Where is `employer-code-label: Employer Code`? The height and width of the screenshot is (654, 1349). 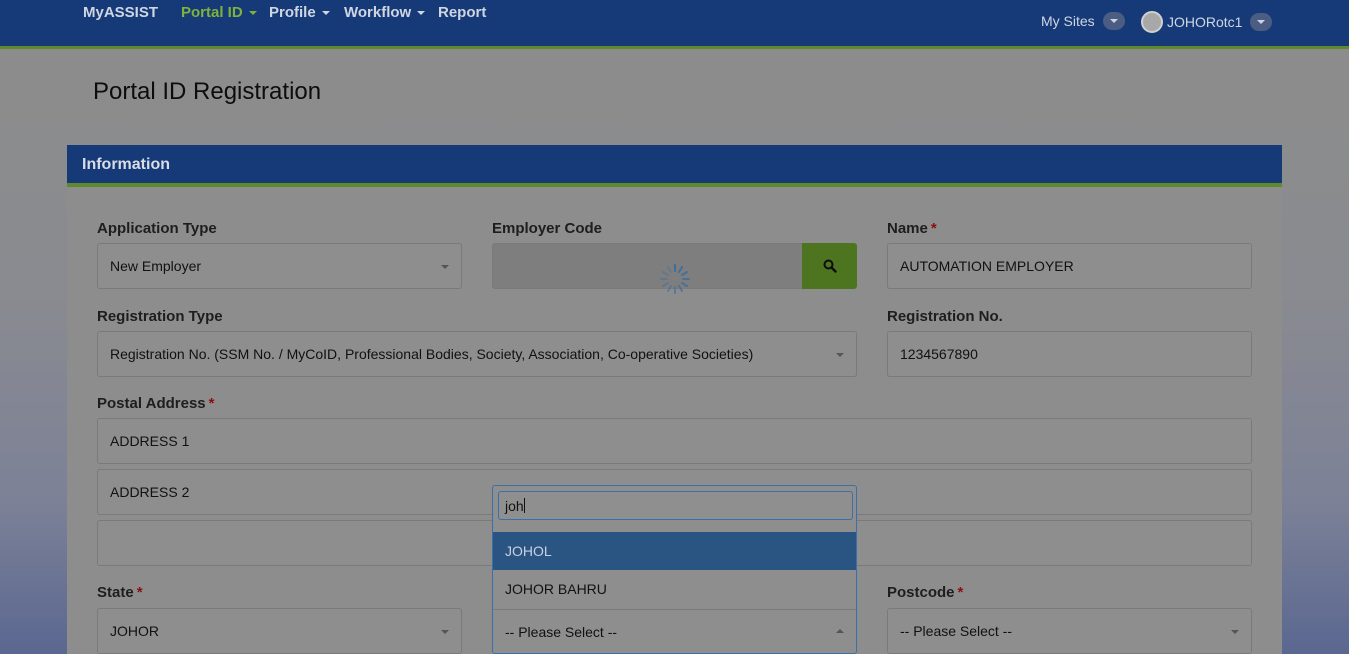
employer-code-label: Employer Code is located at coordinates (547, 228).